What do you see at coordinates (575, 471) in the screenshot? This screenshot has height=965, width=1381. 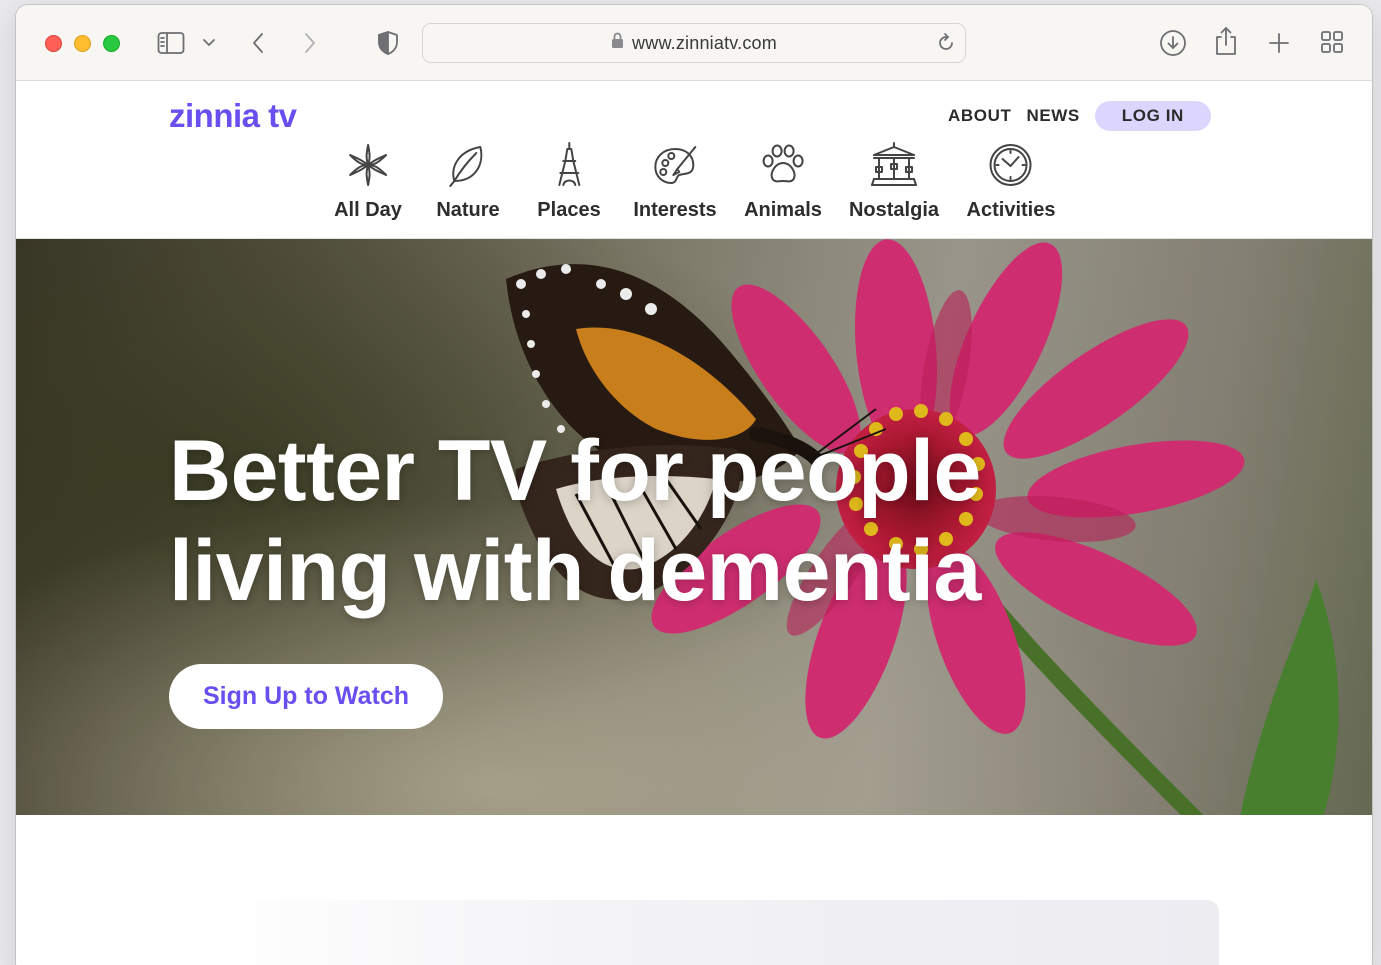 I see `hero-title-line1: Better TV for people` at bounding box center [575, 471].